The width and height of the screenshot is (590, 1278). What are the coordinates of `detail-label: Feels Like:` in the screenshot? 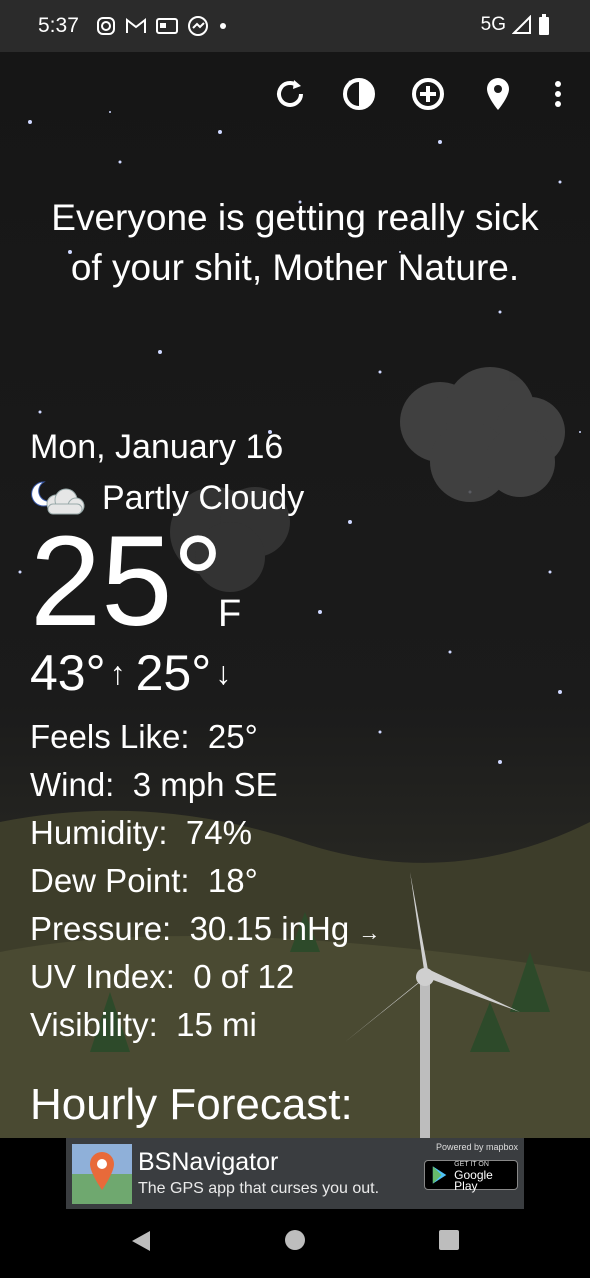 It's located at (110, 736).